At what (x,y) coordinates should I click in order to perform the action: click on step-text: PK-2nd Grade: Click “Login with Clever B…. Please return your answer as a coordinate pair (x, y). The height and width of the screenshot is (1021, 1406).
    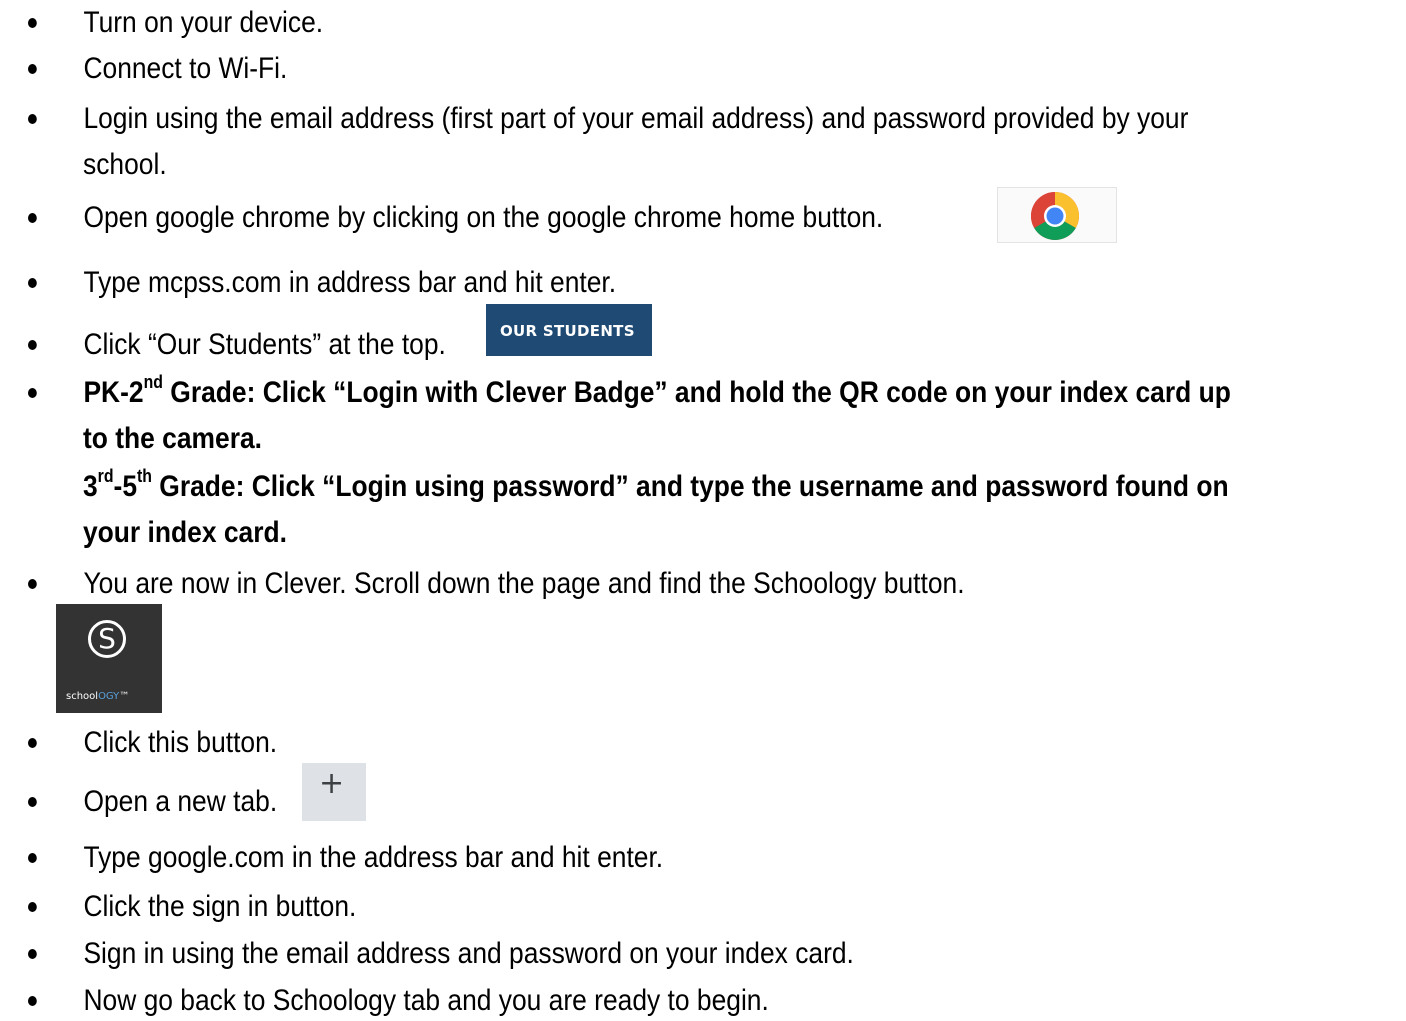
    Looking at the image, I should click on (657, 390).